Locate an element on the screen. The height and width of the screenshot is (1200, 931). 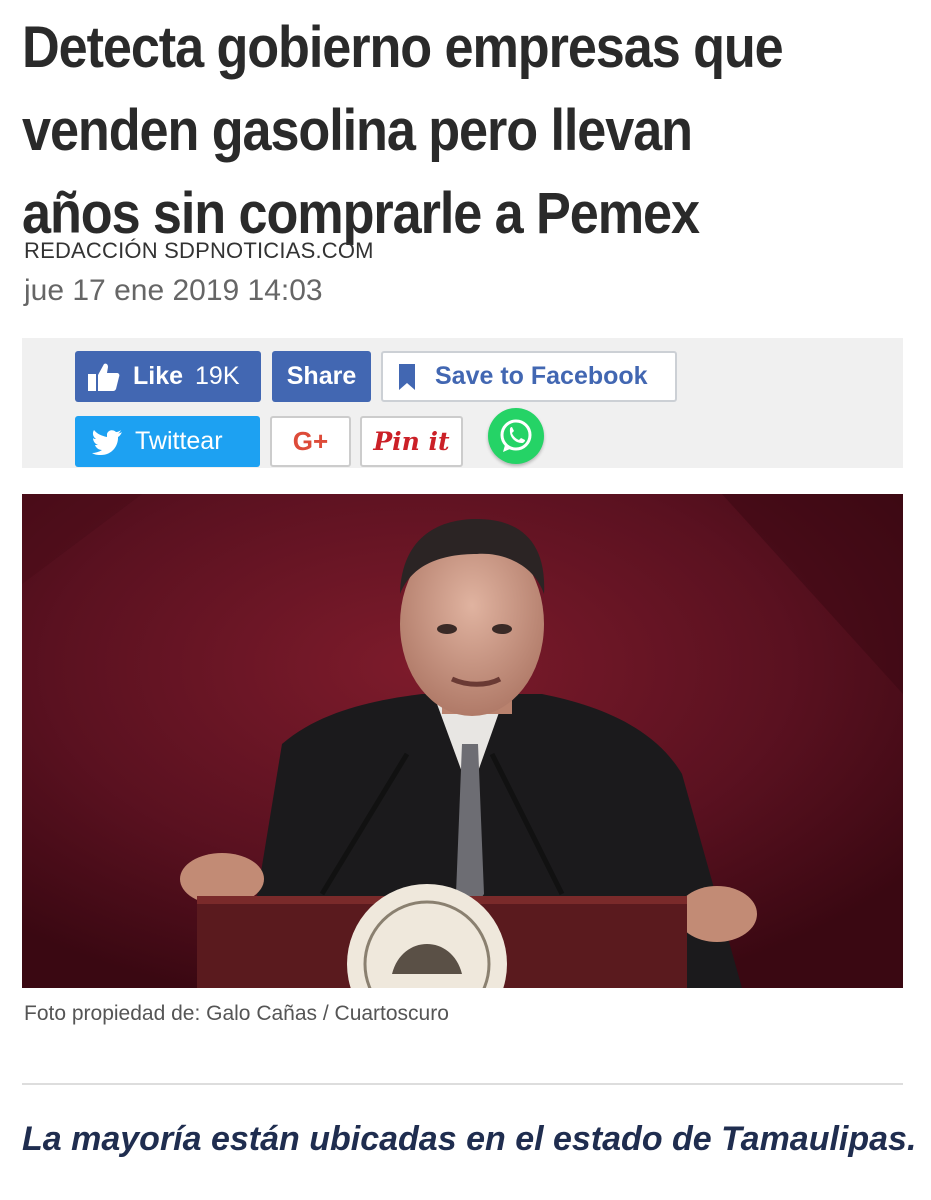
twitter-label: Twittear is located at coordinates (179, 441).